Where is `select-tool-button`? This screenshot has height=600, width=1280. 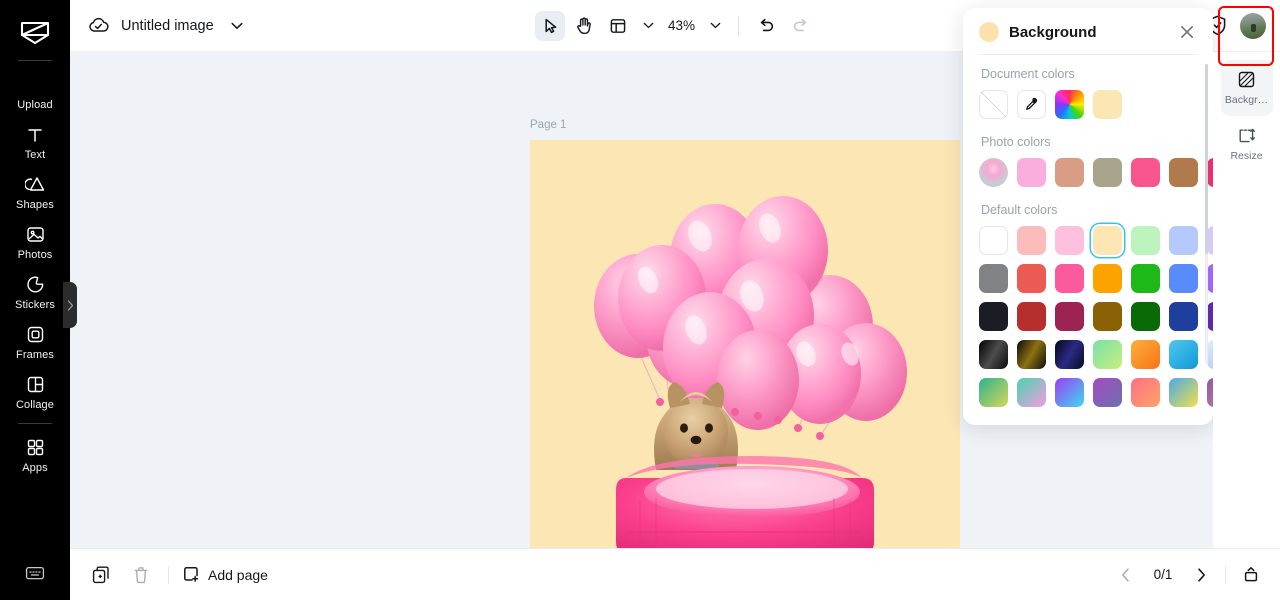
select-tool-button is located at coordinates (549, 25).